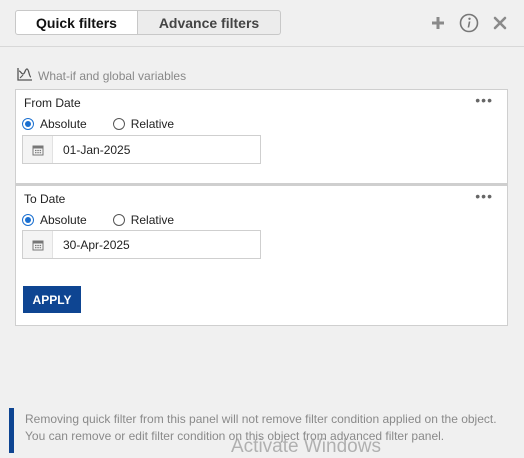  Describe the element at coordinates (76, 22) in the screenshot. I see `tab-quick-filters: Quick filters` at that location.